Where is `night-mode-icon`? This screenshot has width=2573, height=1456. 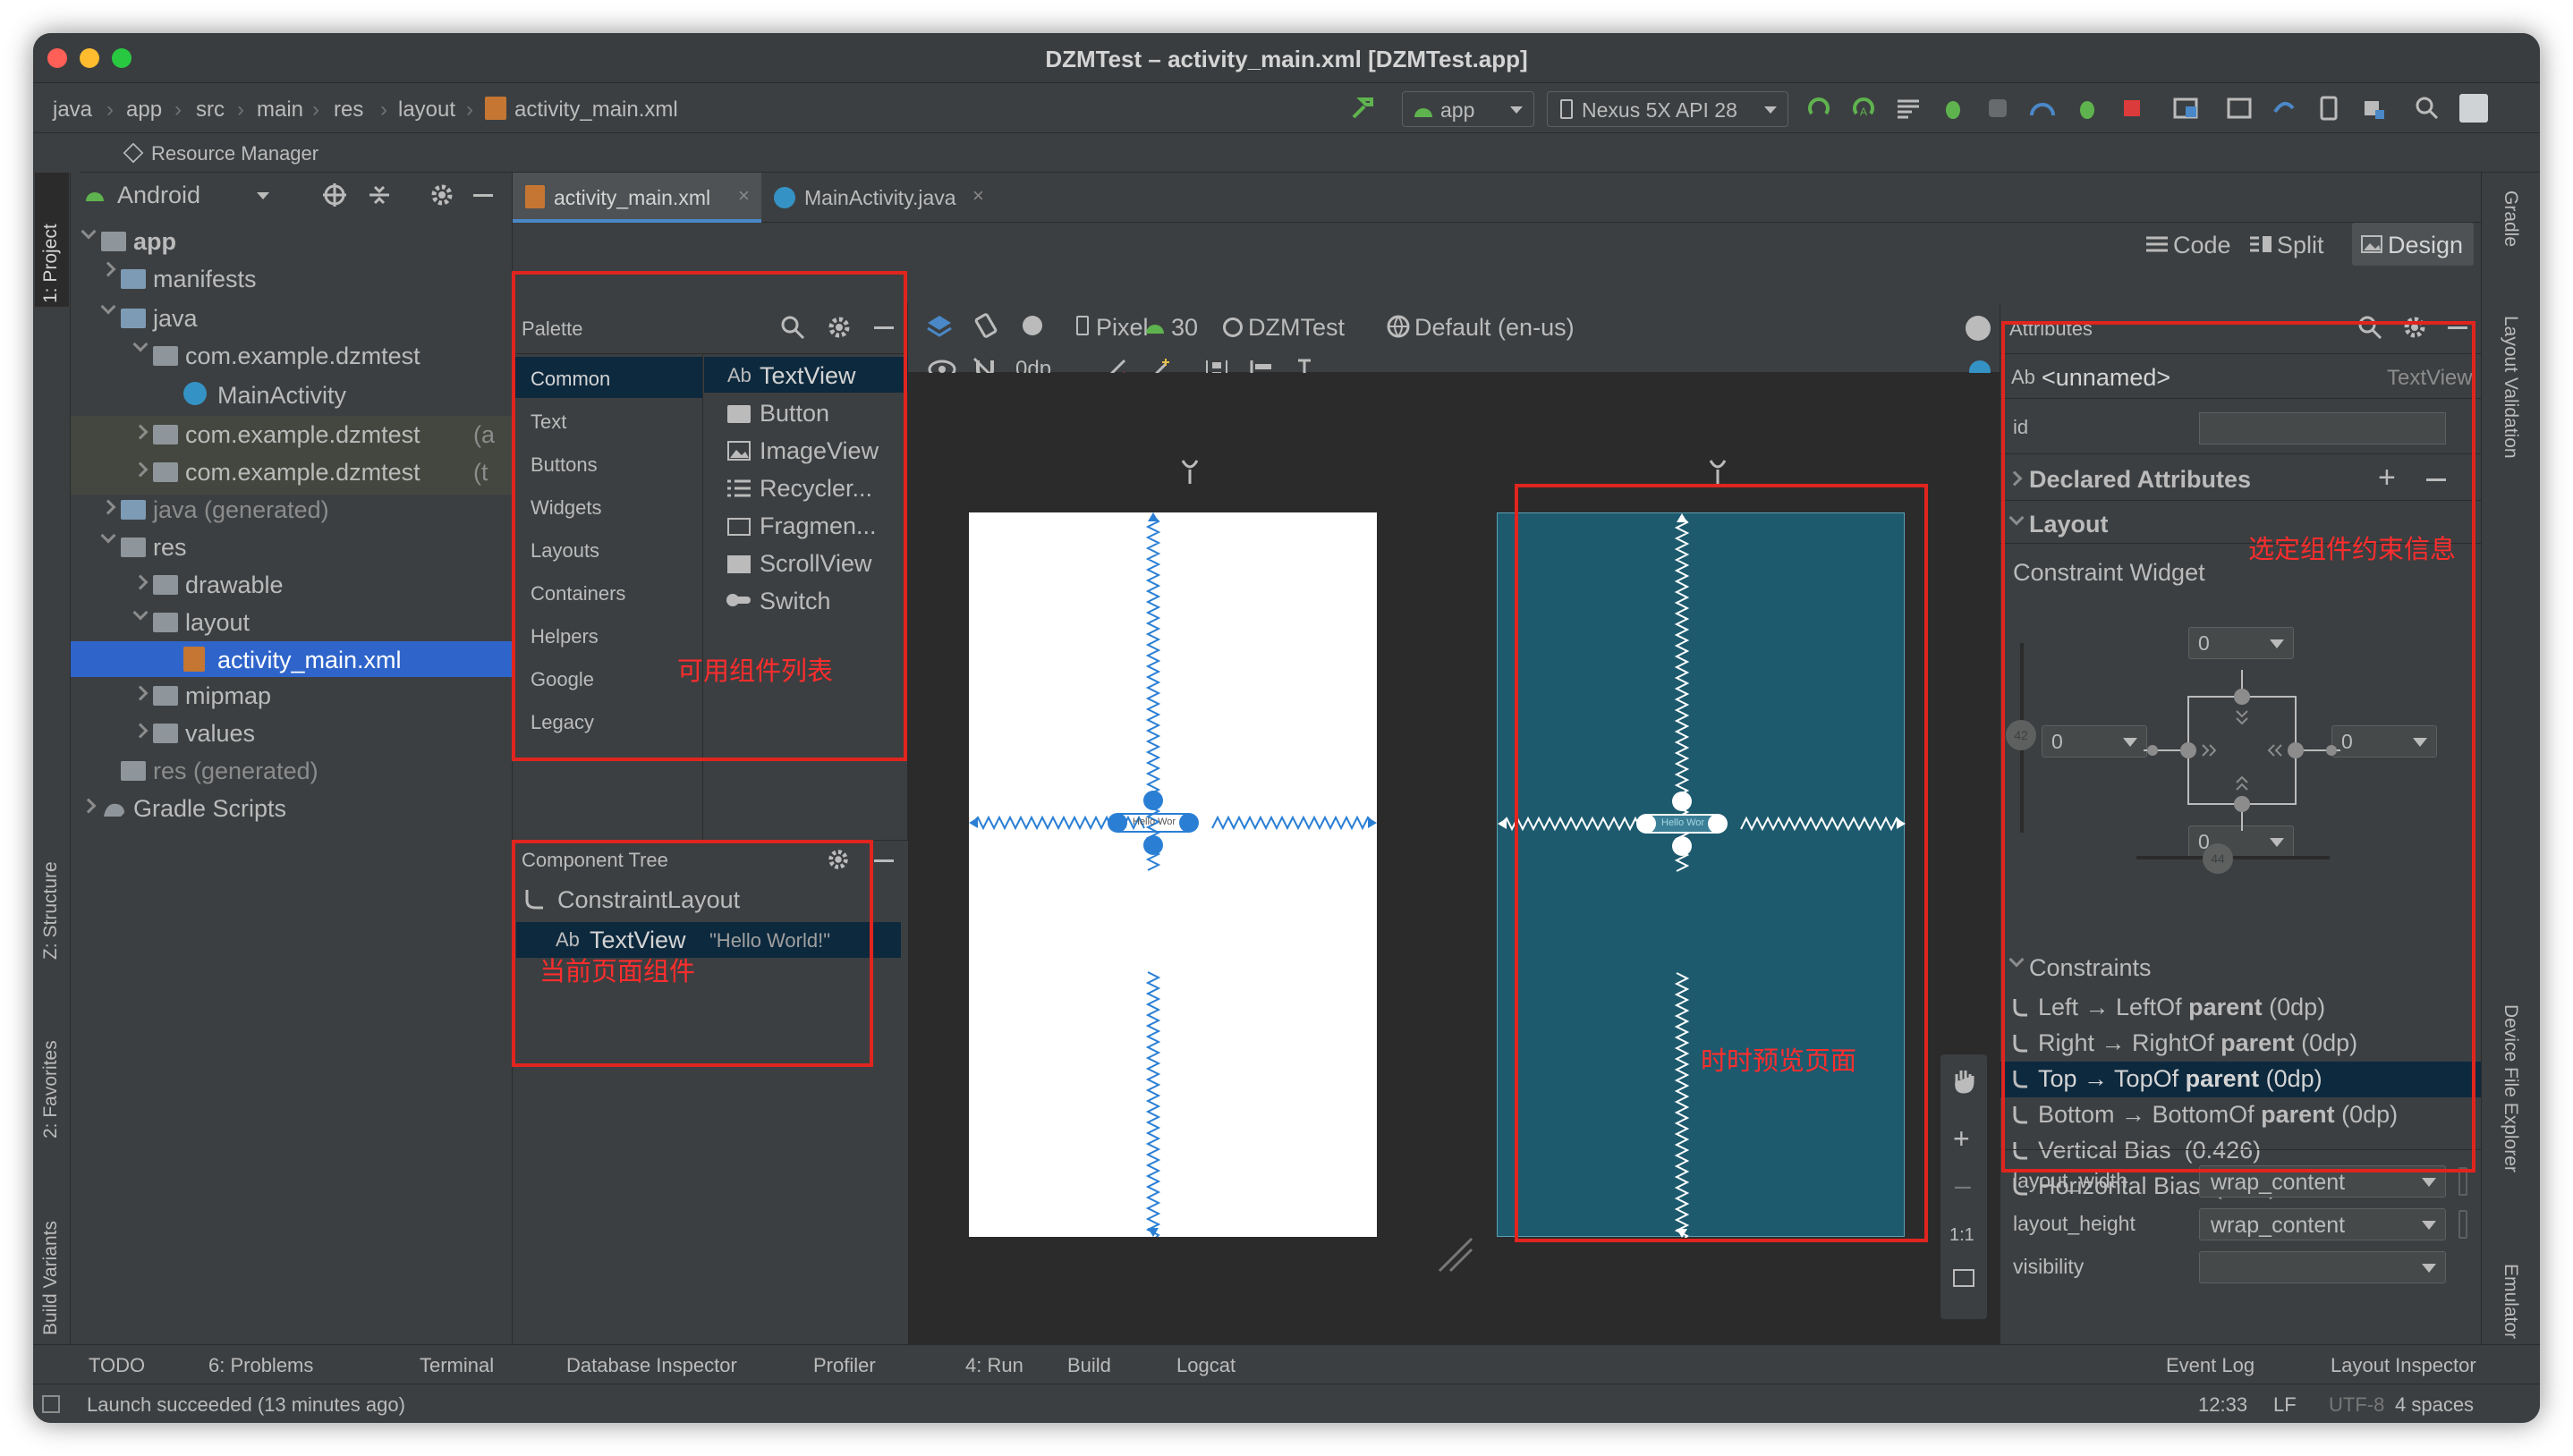
night-mode-icon is located at coordinates (1032, 325).